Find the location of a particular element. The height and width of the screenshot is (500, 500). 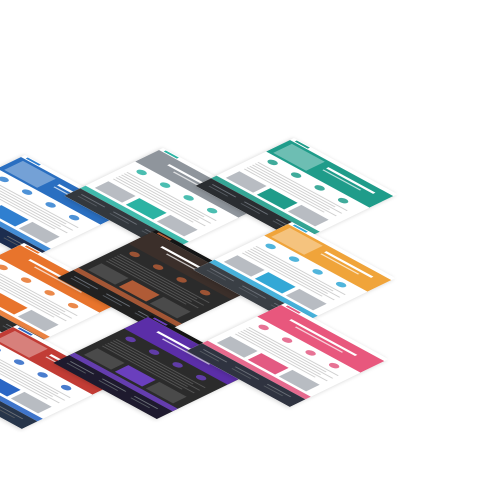

mockup-pink-app is located at coordinates (287, 355).